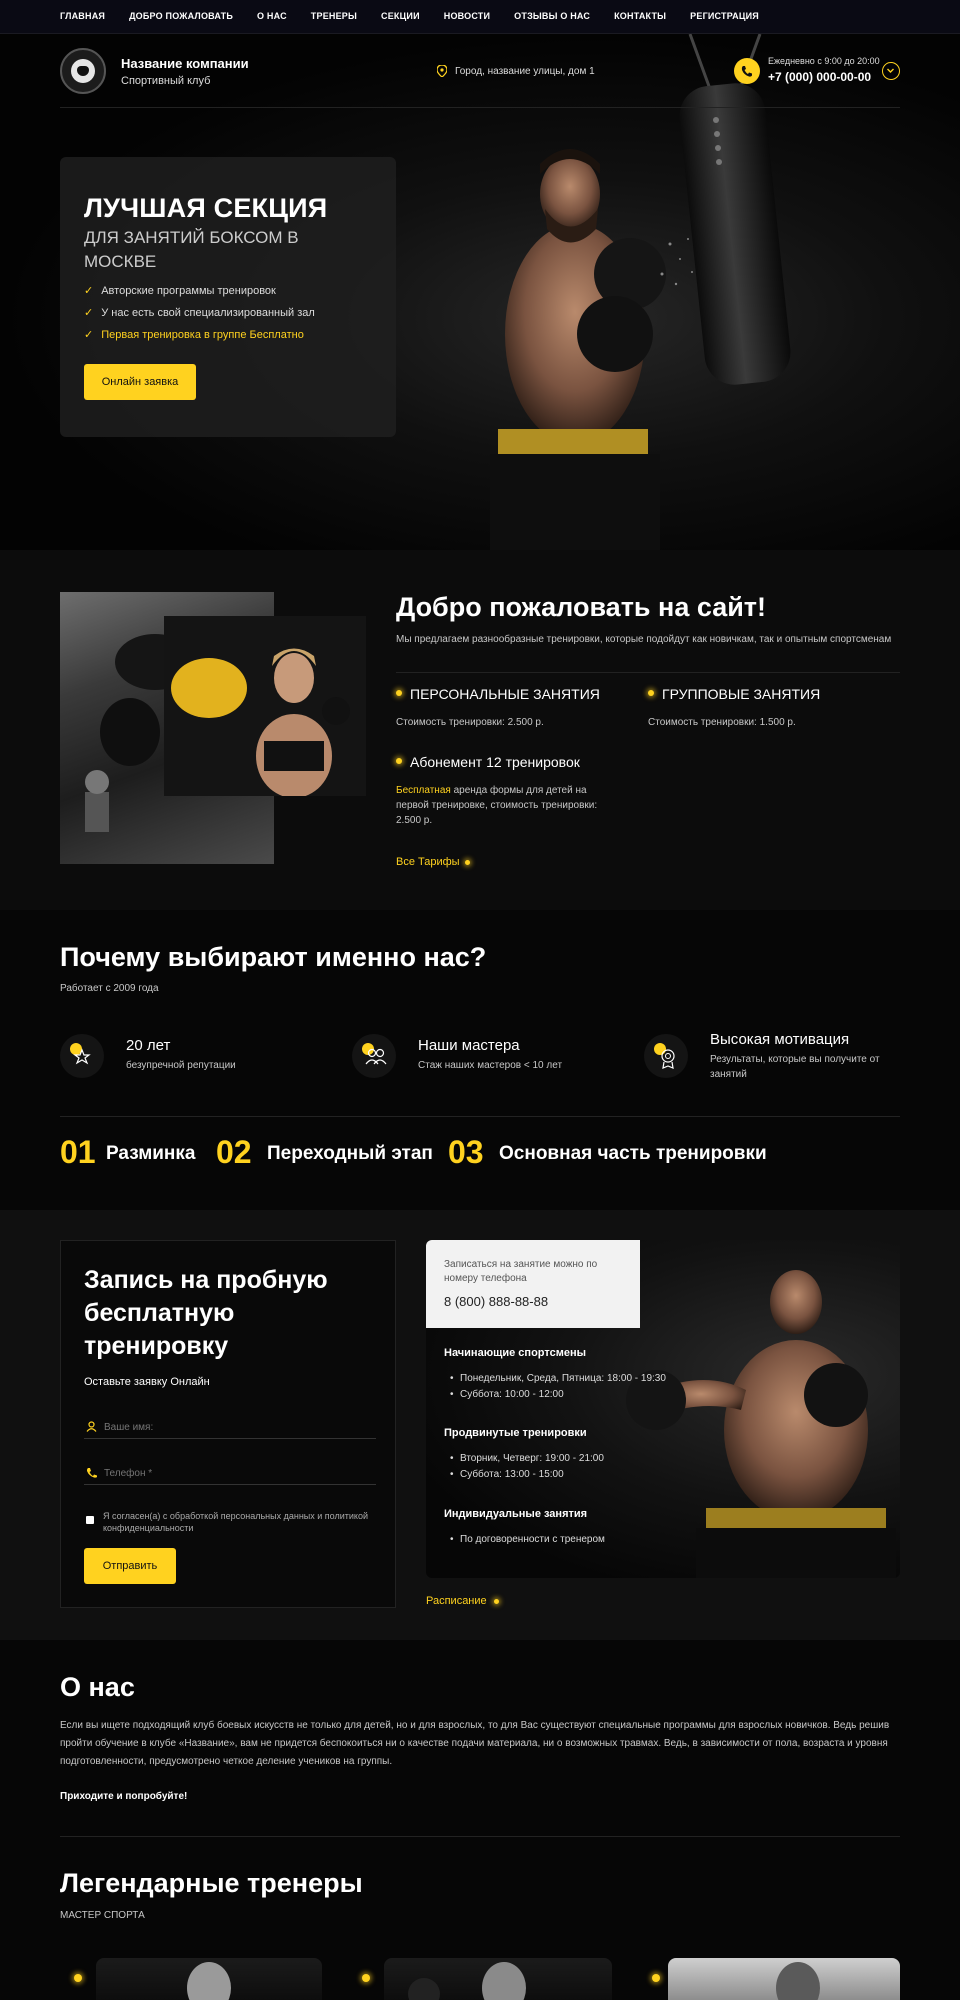 The width and height of the screenshot is (960, 2000). I want to click on working-hours: Ежедневно с 9:00 до 20:00, so click(824, 61).